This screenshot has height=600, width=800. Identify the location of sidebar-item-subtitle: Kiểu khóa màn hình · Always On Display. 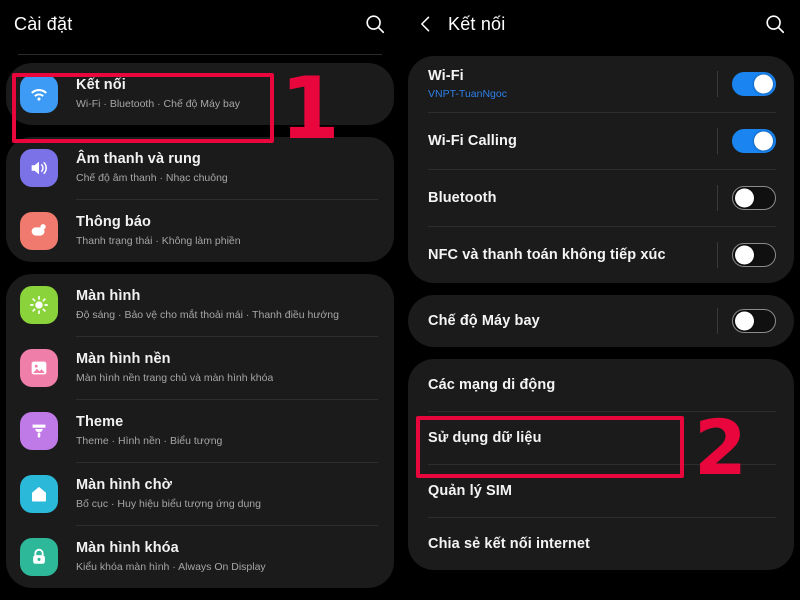
(171, 567).